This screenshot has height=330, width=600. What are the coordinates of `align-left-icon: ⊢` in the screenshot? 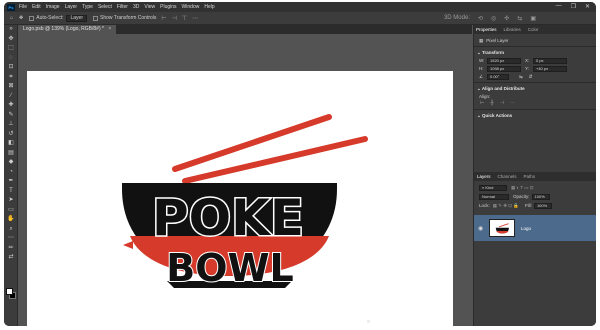 It's located at (163, 18).